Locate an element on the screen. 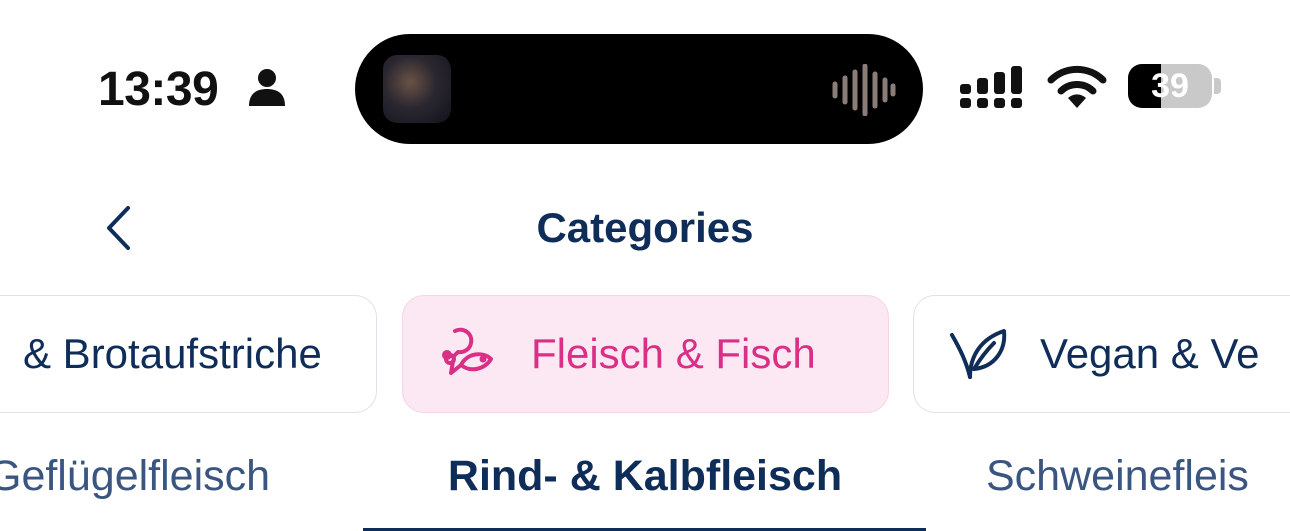 The width and height of the screenshot is (1290, 531). category-chip-fleisch-fisch: Fleisch & Fisch is located at coordinates (645, 354).